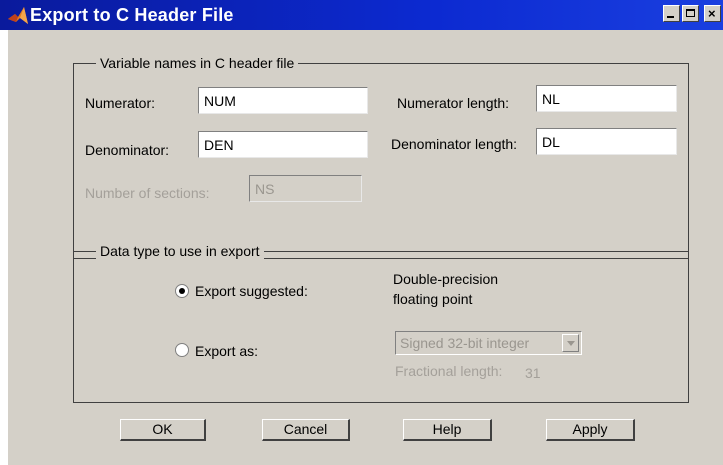 The height and width of the screenshot is (465, 723). Describe the element at coordinates (283, 144) in the screenshot. I see `denominator-field: DEN` at that location.